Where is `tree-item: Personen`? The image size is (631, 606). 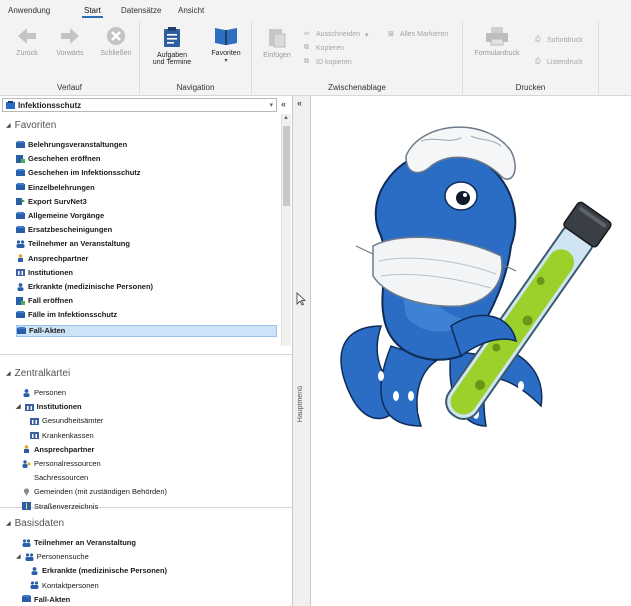 tree-item: Personen is located at coordinates (44, 392).